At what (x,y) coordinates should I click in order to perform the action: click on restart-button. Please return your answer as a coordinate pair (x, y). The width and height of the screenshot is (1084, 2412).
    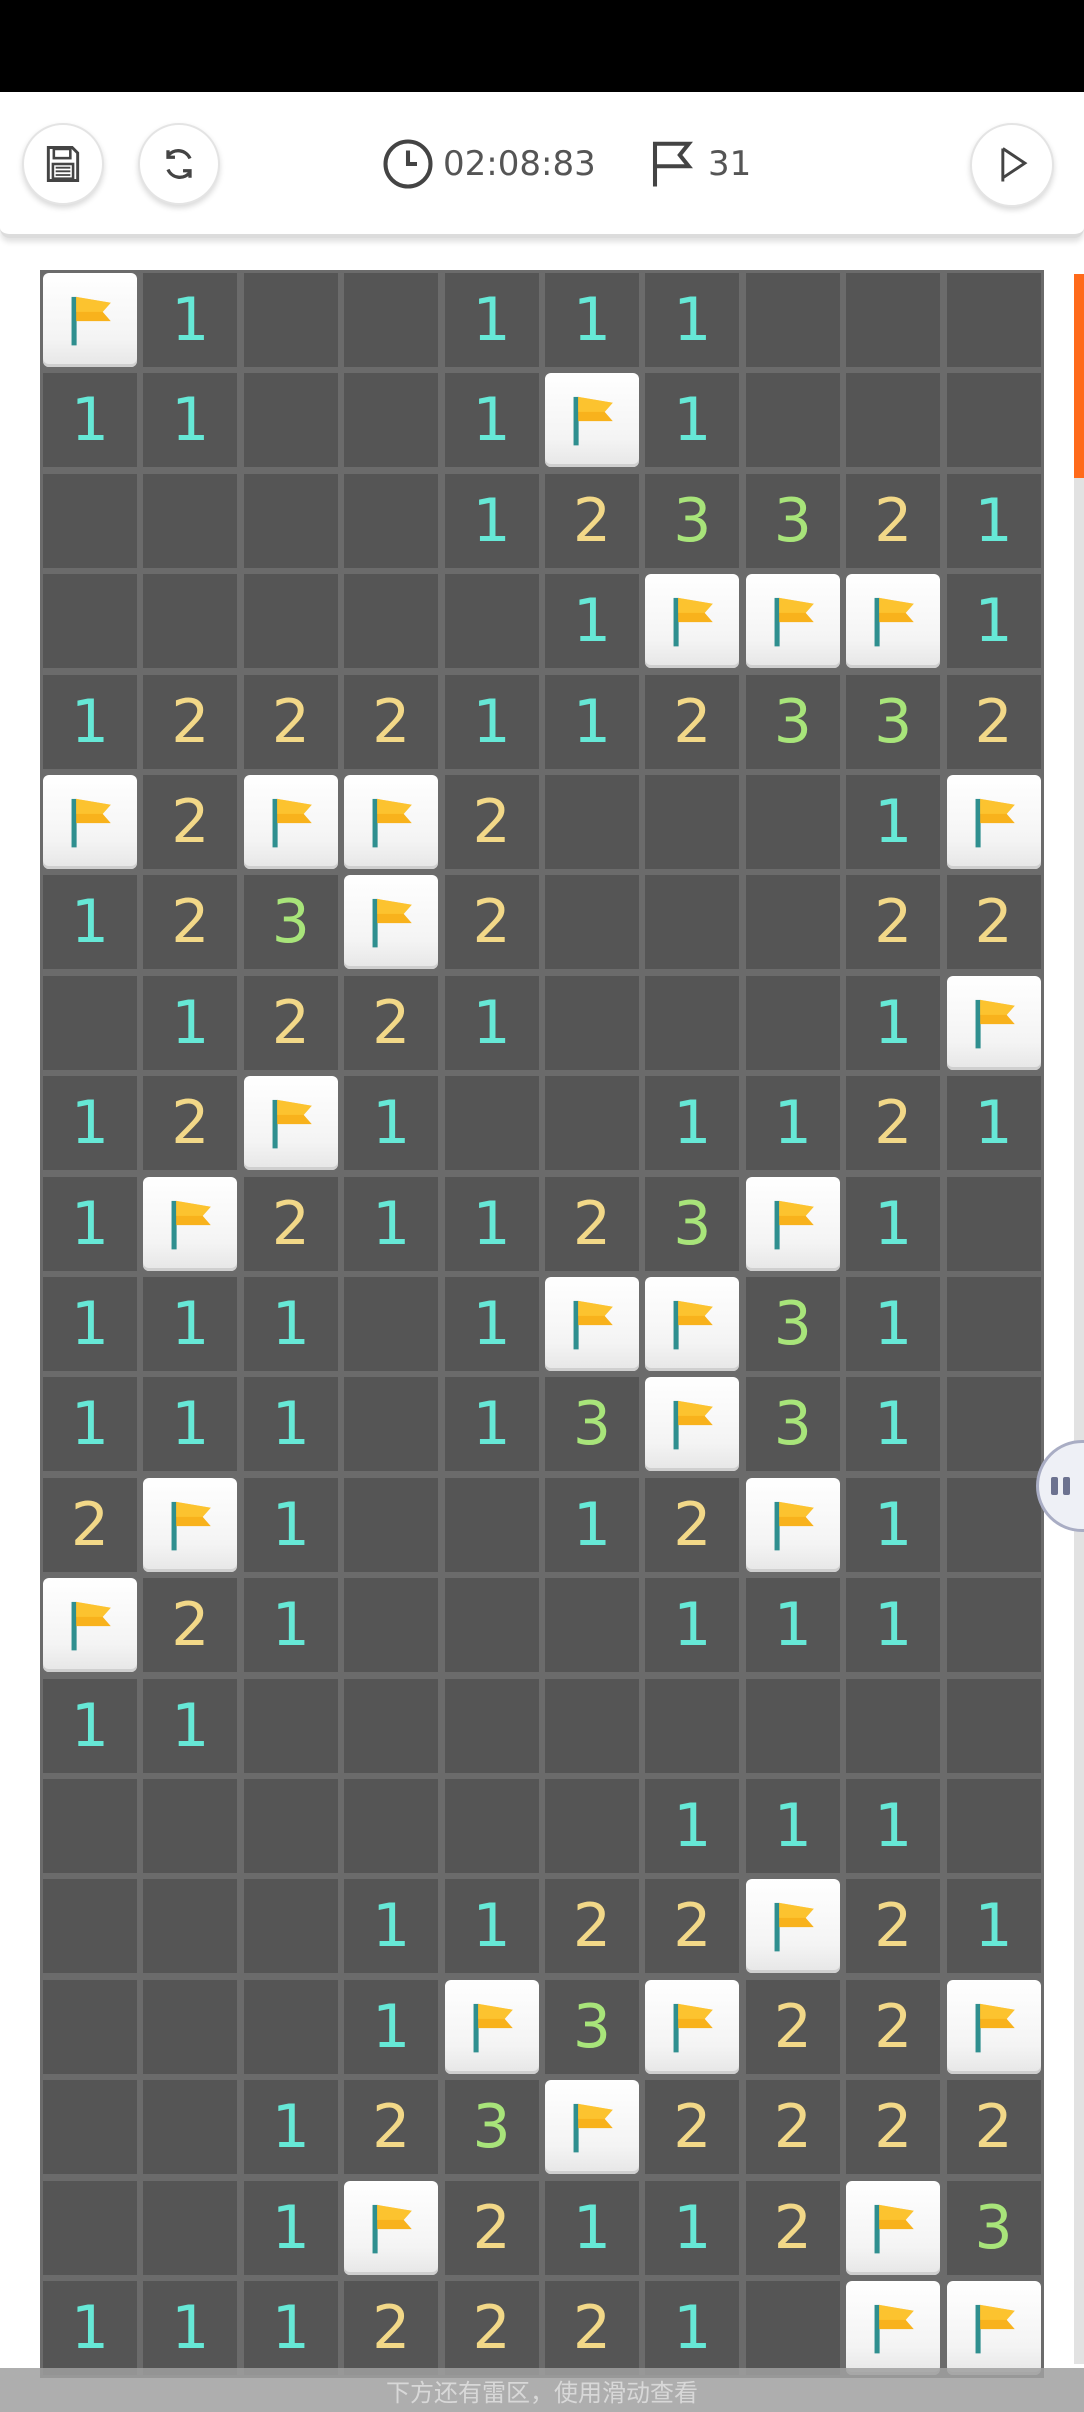
    Looking at the image, I should click on (179, 164).